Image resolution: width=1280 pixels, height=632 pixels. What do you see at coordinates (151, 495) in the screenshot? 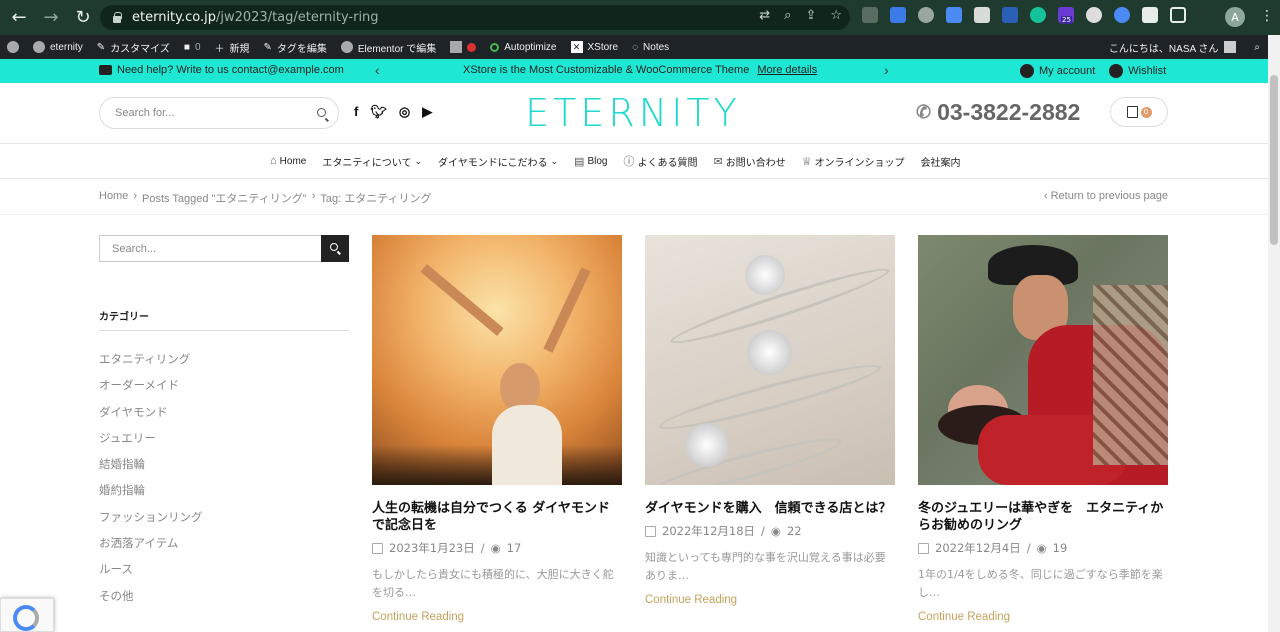
I see `category-link: 婚約指輪` at bounding box center [151, 495].